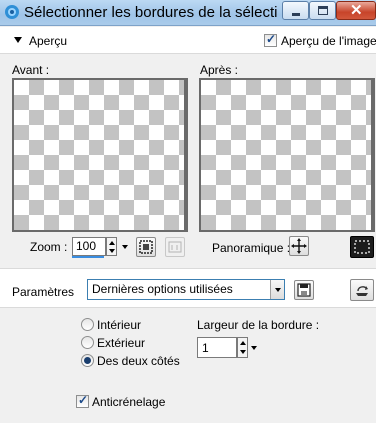 The width and height of the screenshot is (376, 423). I want to click on zoom-actual-size-button, so click(175, 247).